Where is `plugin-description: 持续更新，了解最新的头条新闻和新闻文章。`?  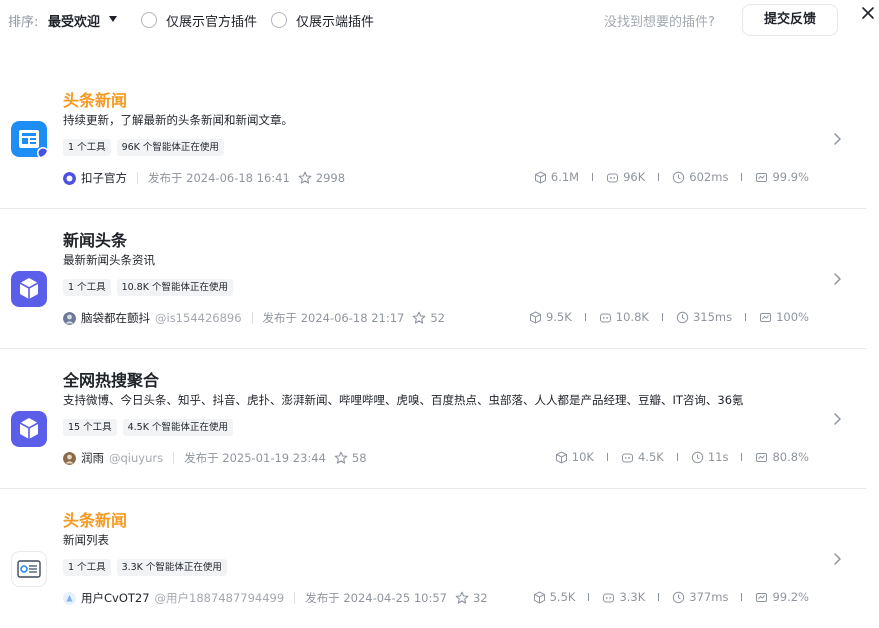
plugin-description: 持续更新，了解最新的头条新闻和新闻文章。 is located at coordinates (178, 120).